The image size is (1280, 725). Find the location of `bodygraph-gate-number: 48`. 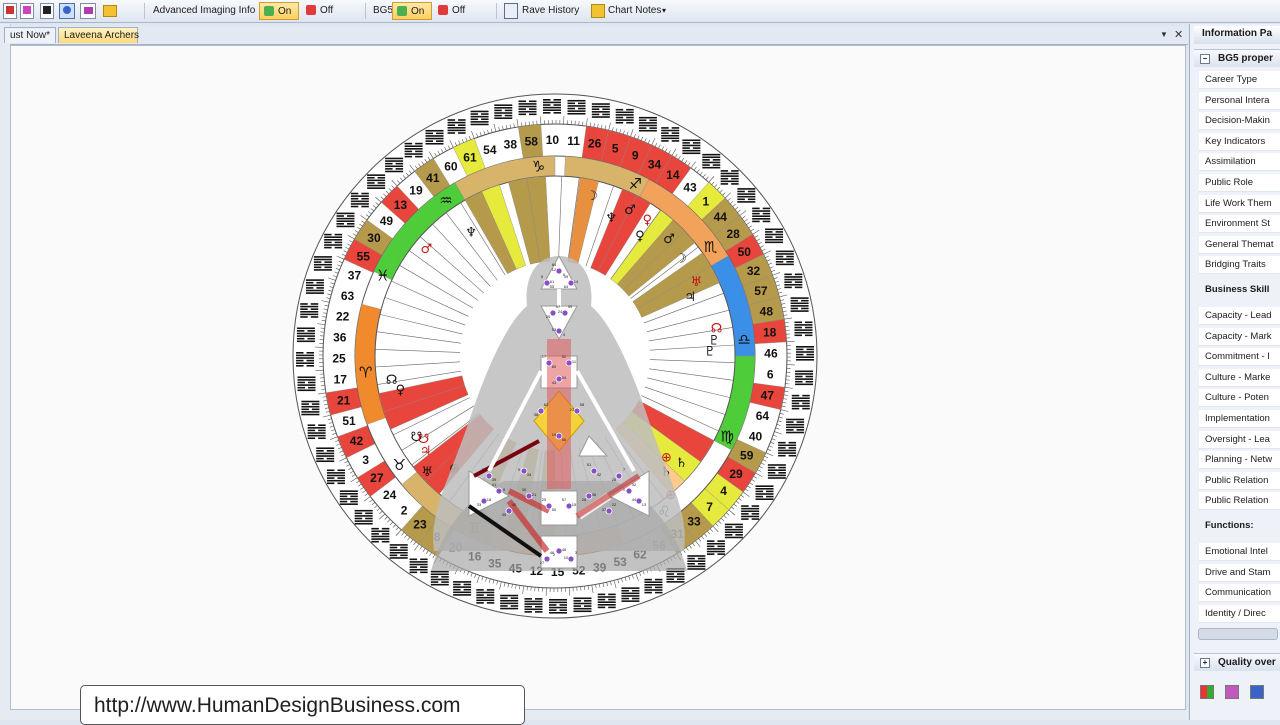

bodygraph-gate-number: 48 is located at coordinates (564, 549).